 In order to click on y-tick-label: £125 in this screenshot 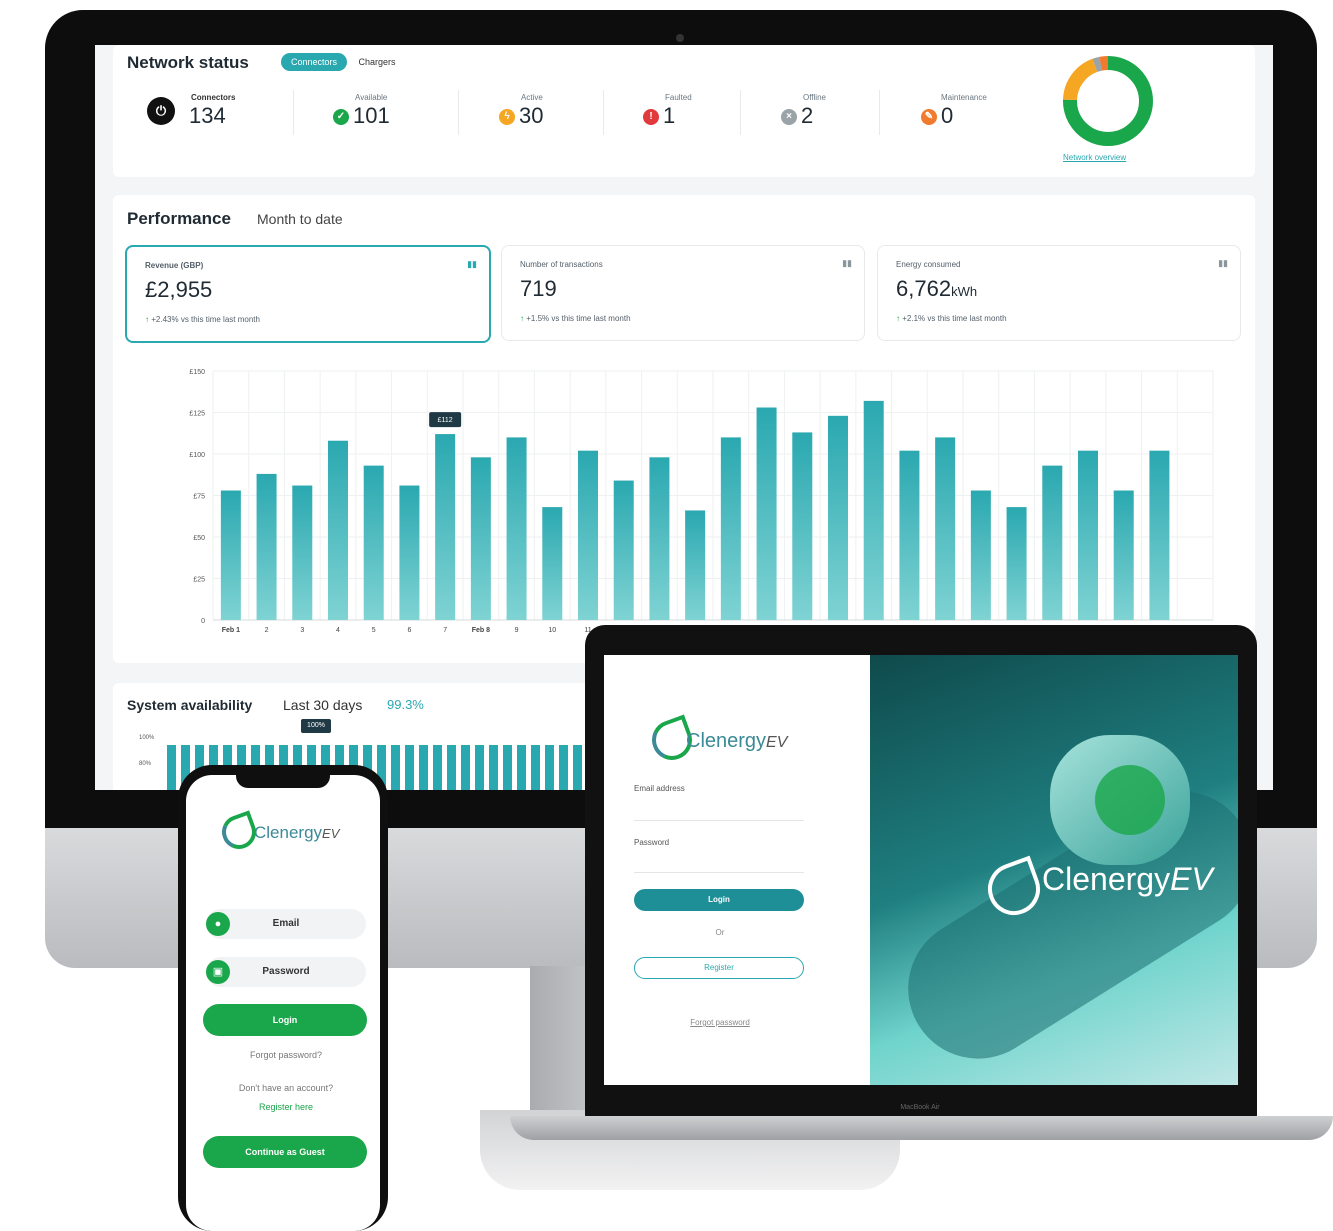, I will do `click(197, 414)`.